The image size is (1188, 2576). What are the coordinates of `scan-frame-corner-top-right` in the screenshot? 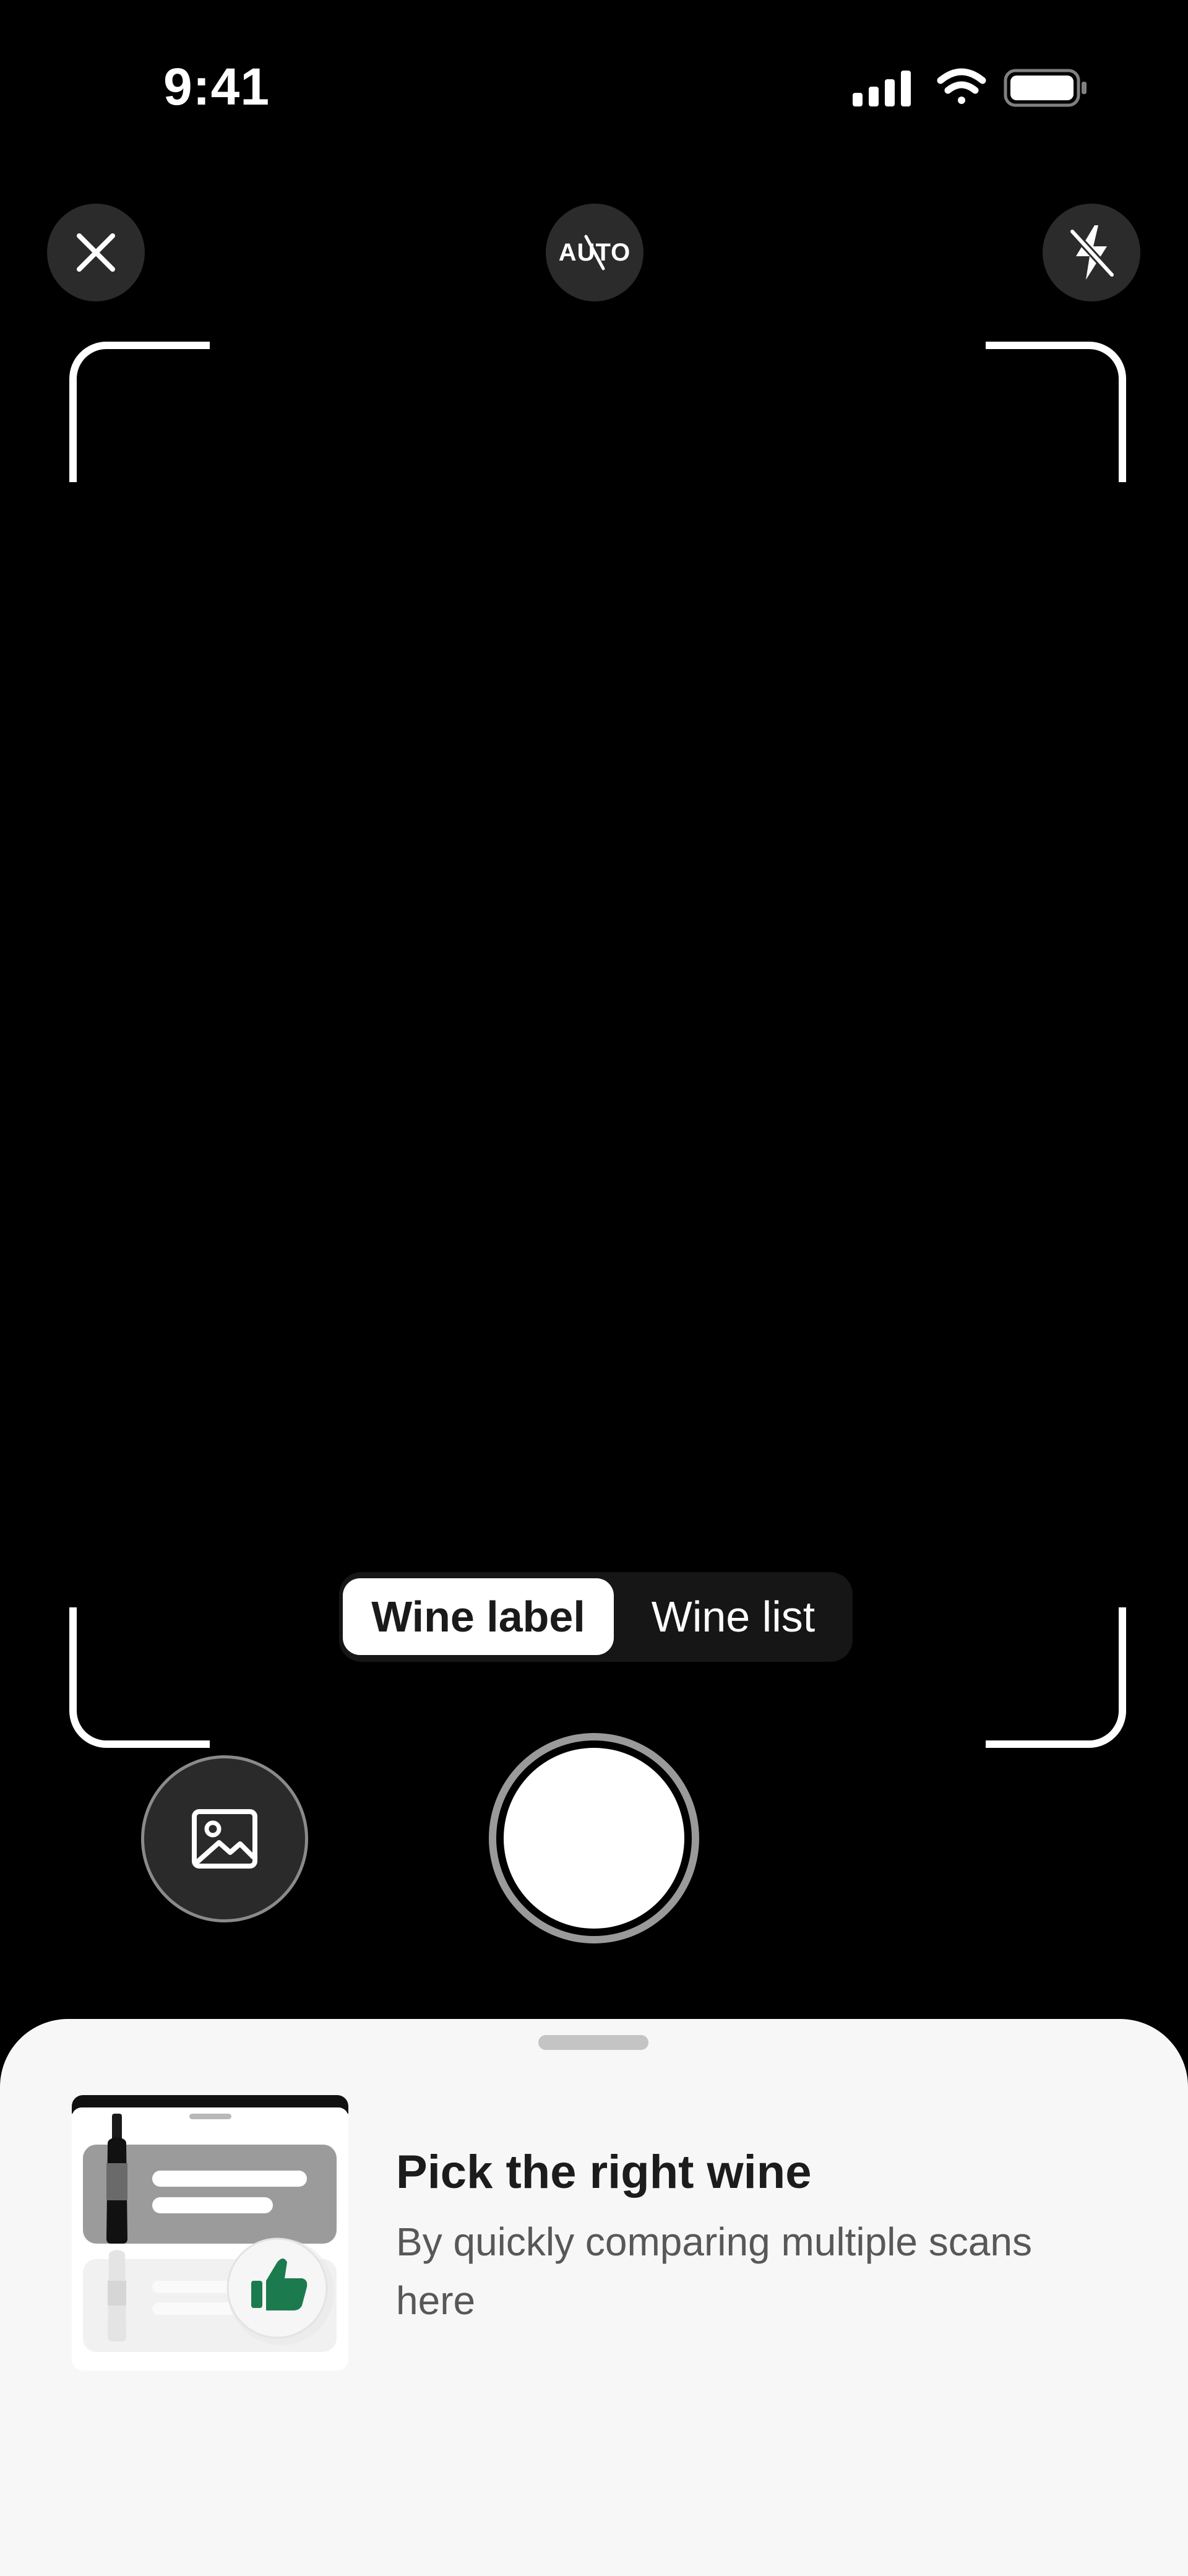 It's located at (1056, 412).